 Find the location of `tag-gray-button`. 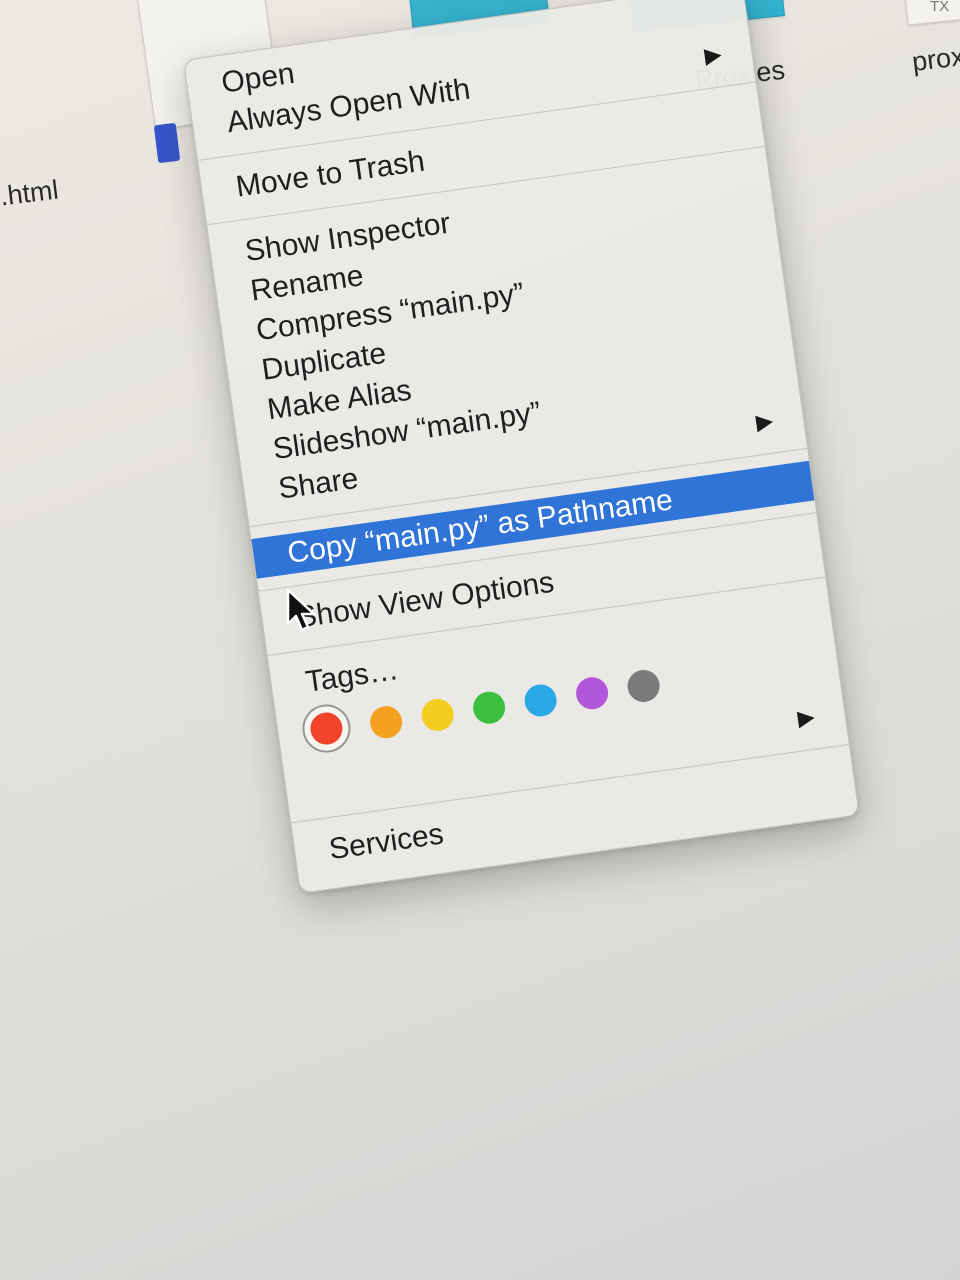

tag-gray-button is located at coordinates (643, 686).